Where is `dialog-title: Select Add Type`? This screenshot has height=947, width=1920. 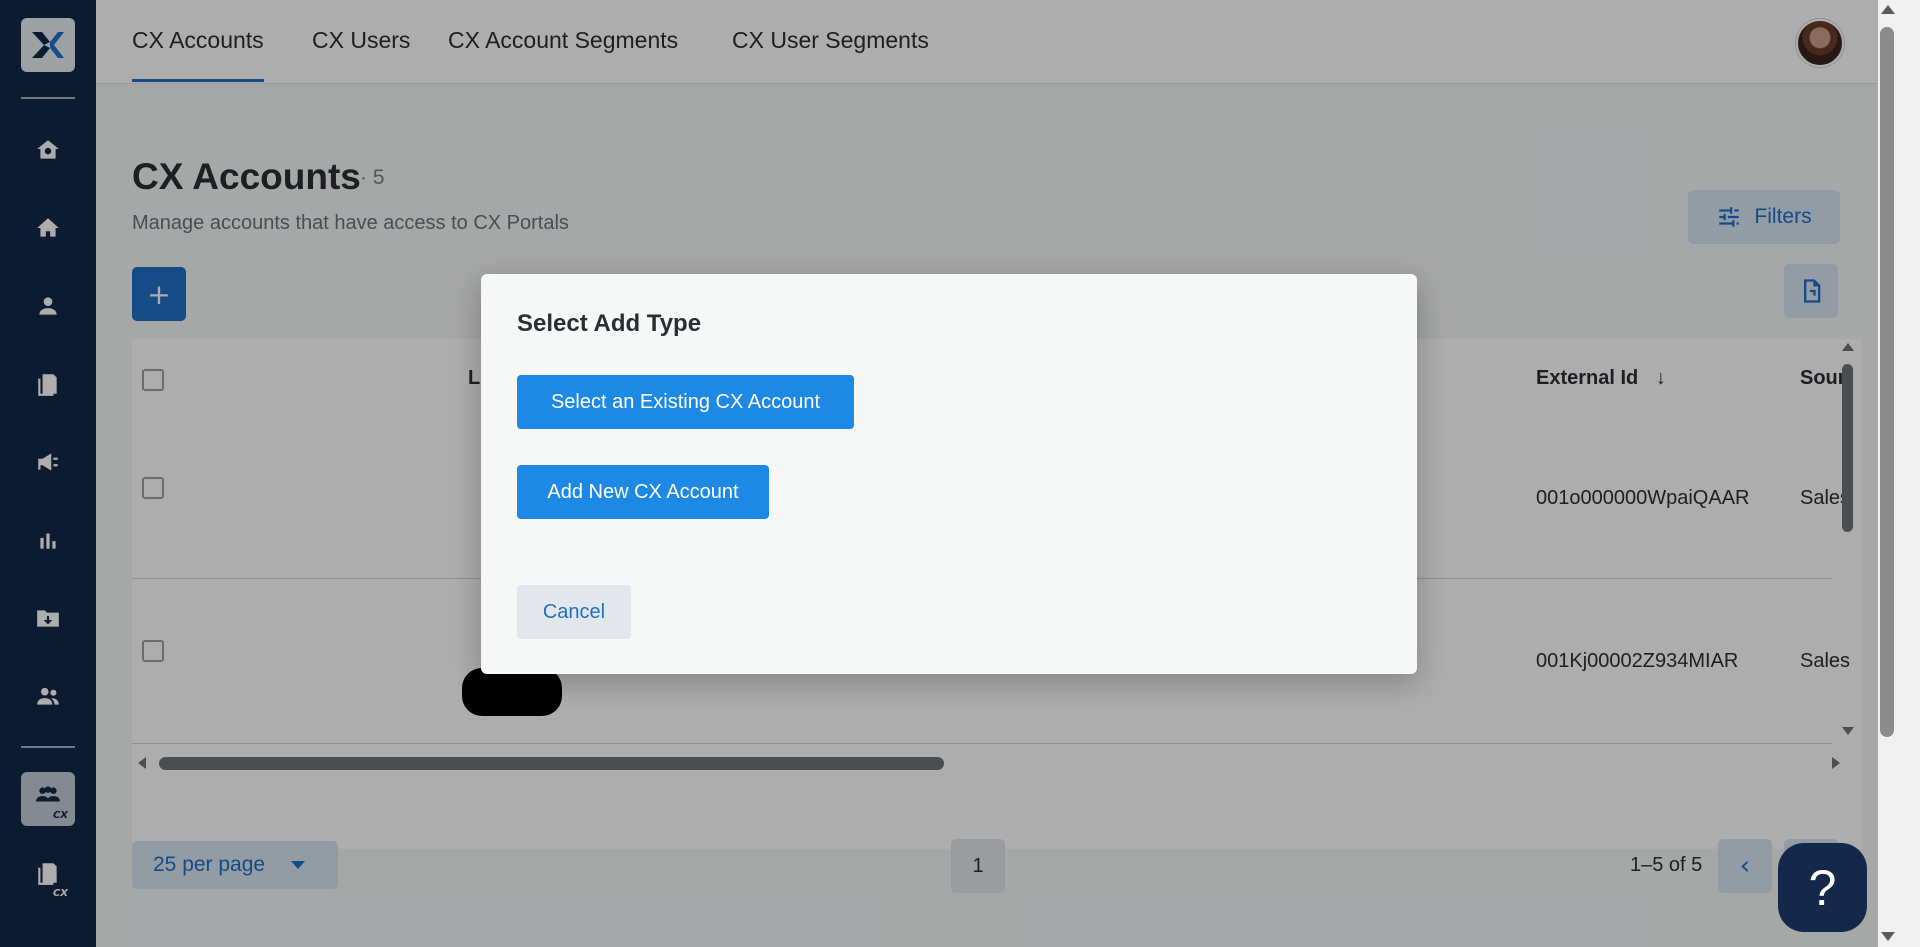
dialog-title: Select Add Type is located at coordinates (609, 323).